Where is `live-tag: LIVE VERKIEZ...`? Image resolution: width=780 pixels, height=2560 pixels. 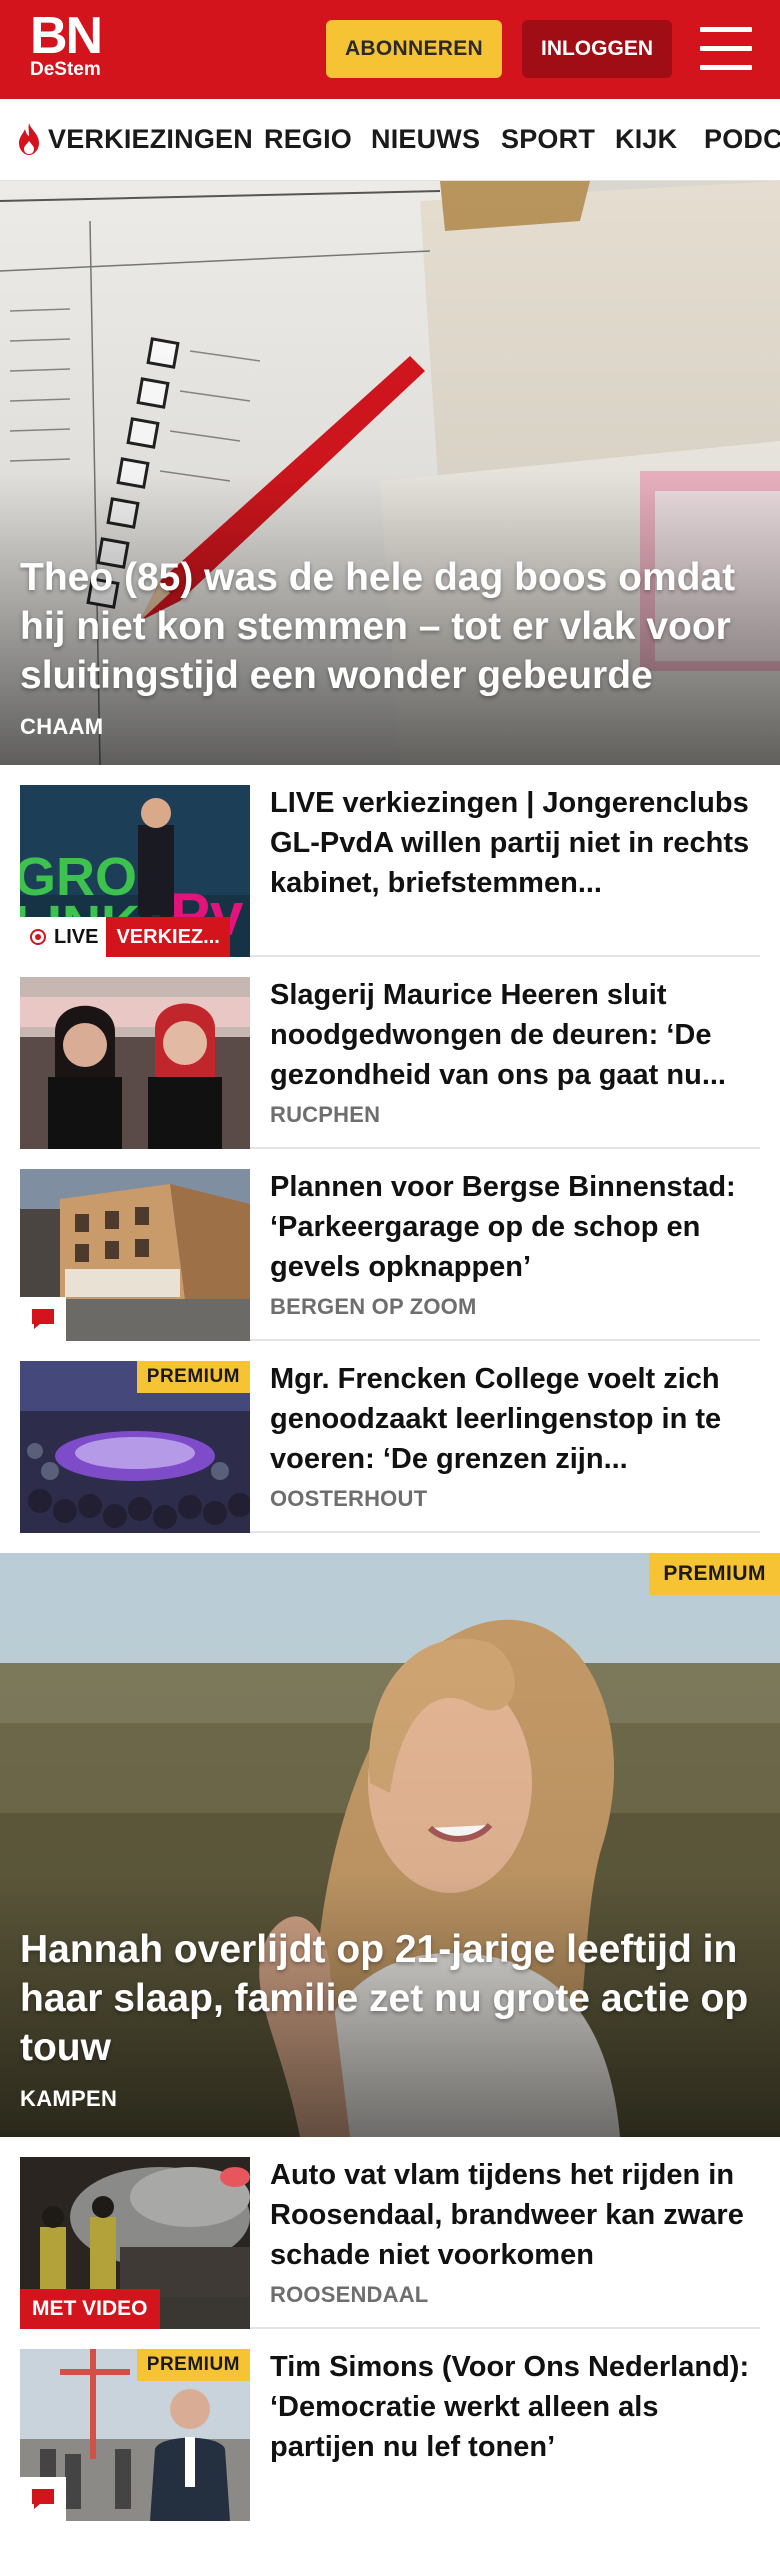
live-tag: LIVE VERKIEZ... is located at coordinates (125, 937).